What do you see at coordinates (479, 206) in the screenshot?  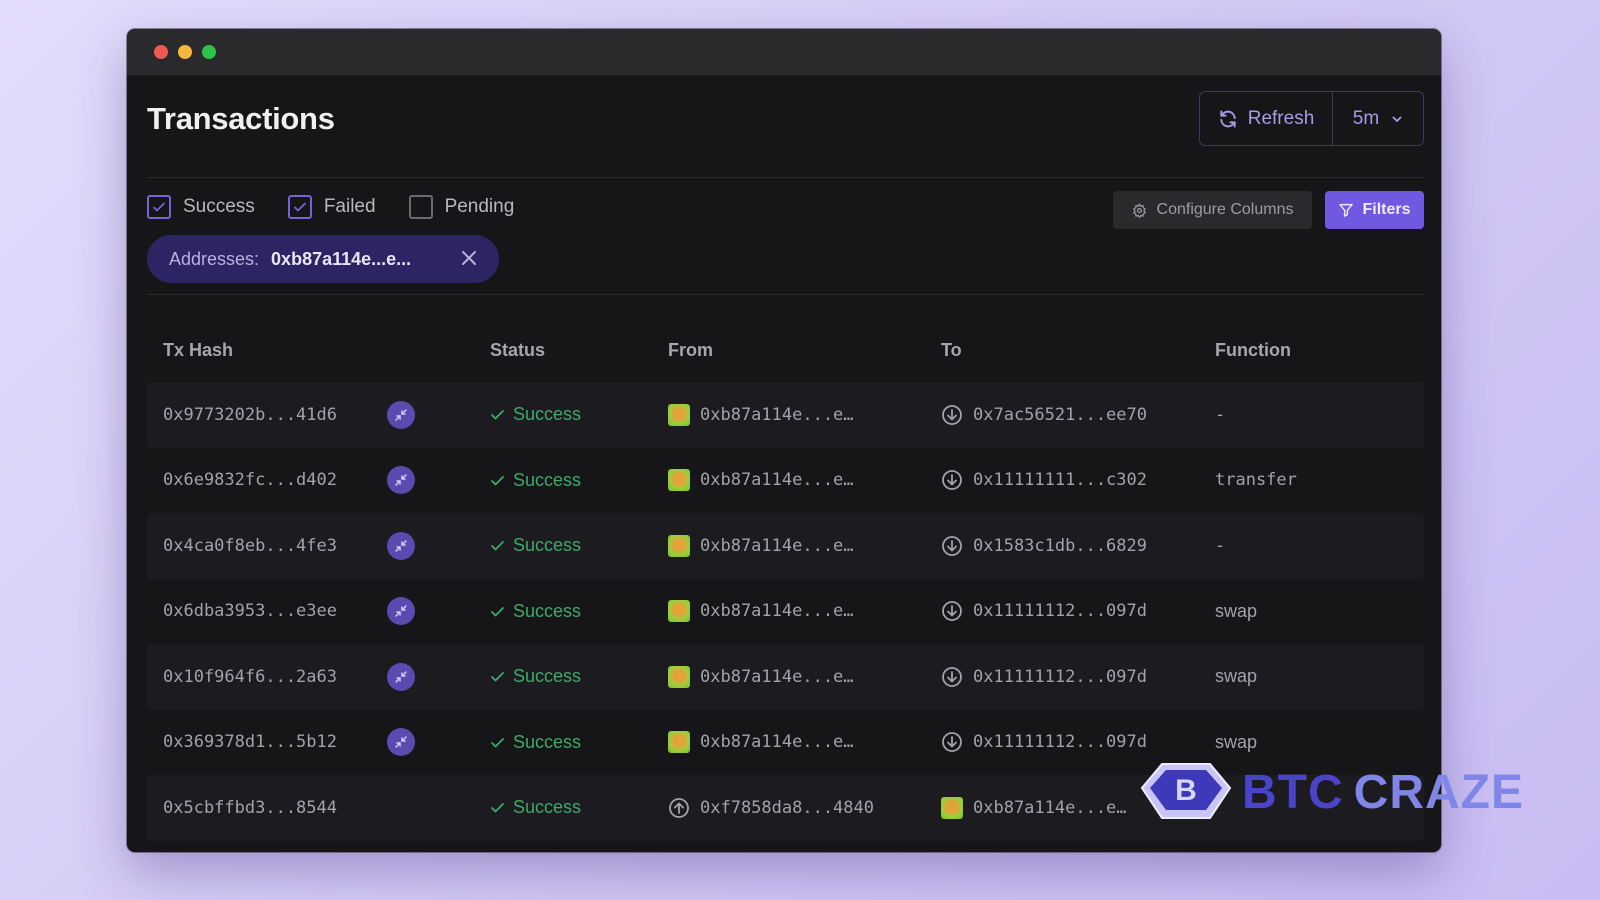 I see `pending-label: Pending` at bounding box center [479, 206].